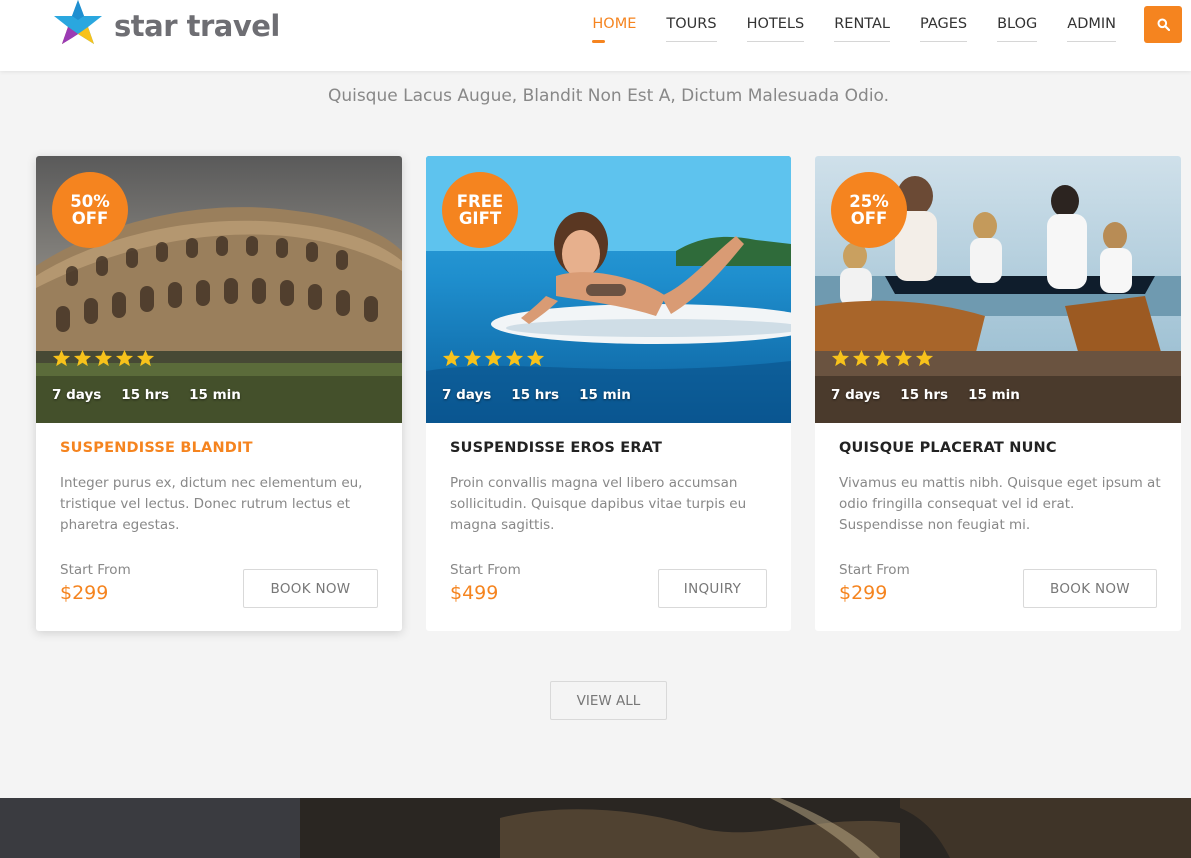  I want to click on tour-image-family-dinner: 25% OFF 7 days 15 hrs 15 min, so click(998, 289).